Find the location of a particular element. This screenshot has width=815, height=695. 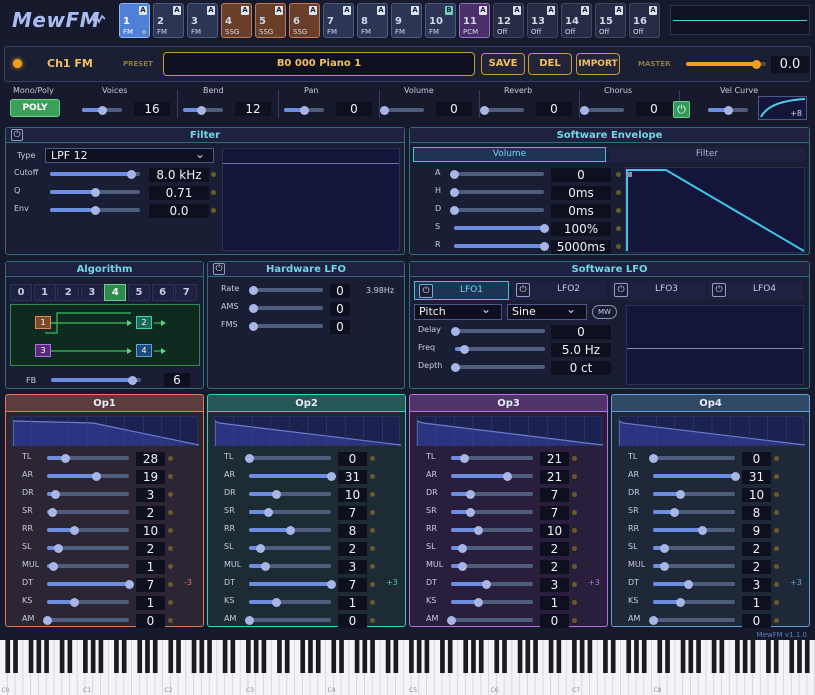

preset-name-field: B0 000 Piano 1 is located at coordinates (319, 64).